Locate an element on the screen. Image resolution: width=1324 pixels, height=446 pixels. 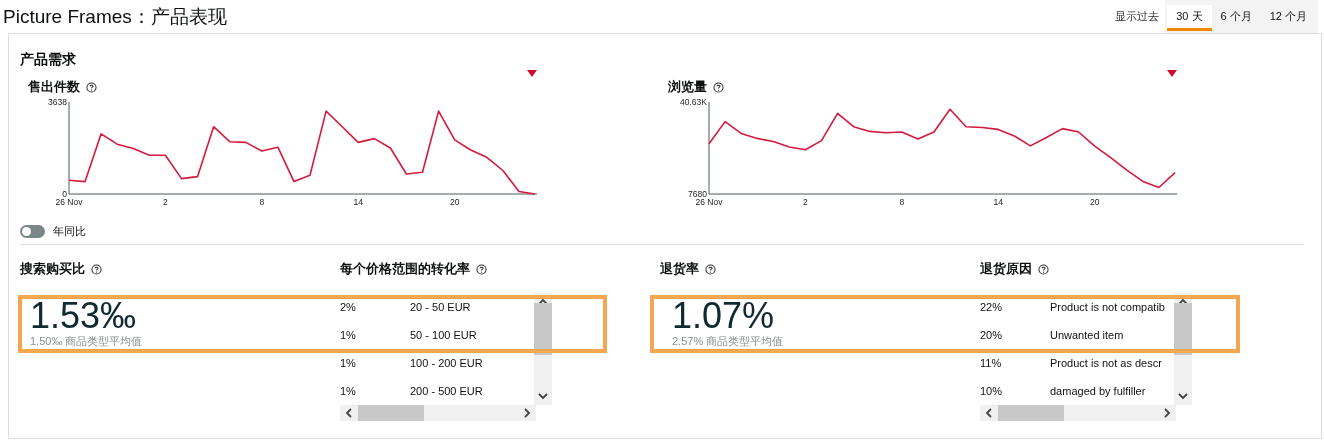
share-cell-text: 2% is located at coordinates (348, 307).